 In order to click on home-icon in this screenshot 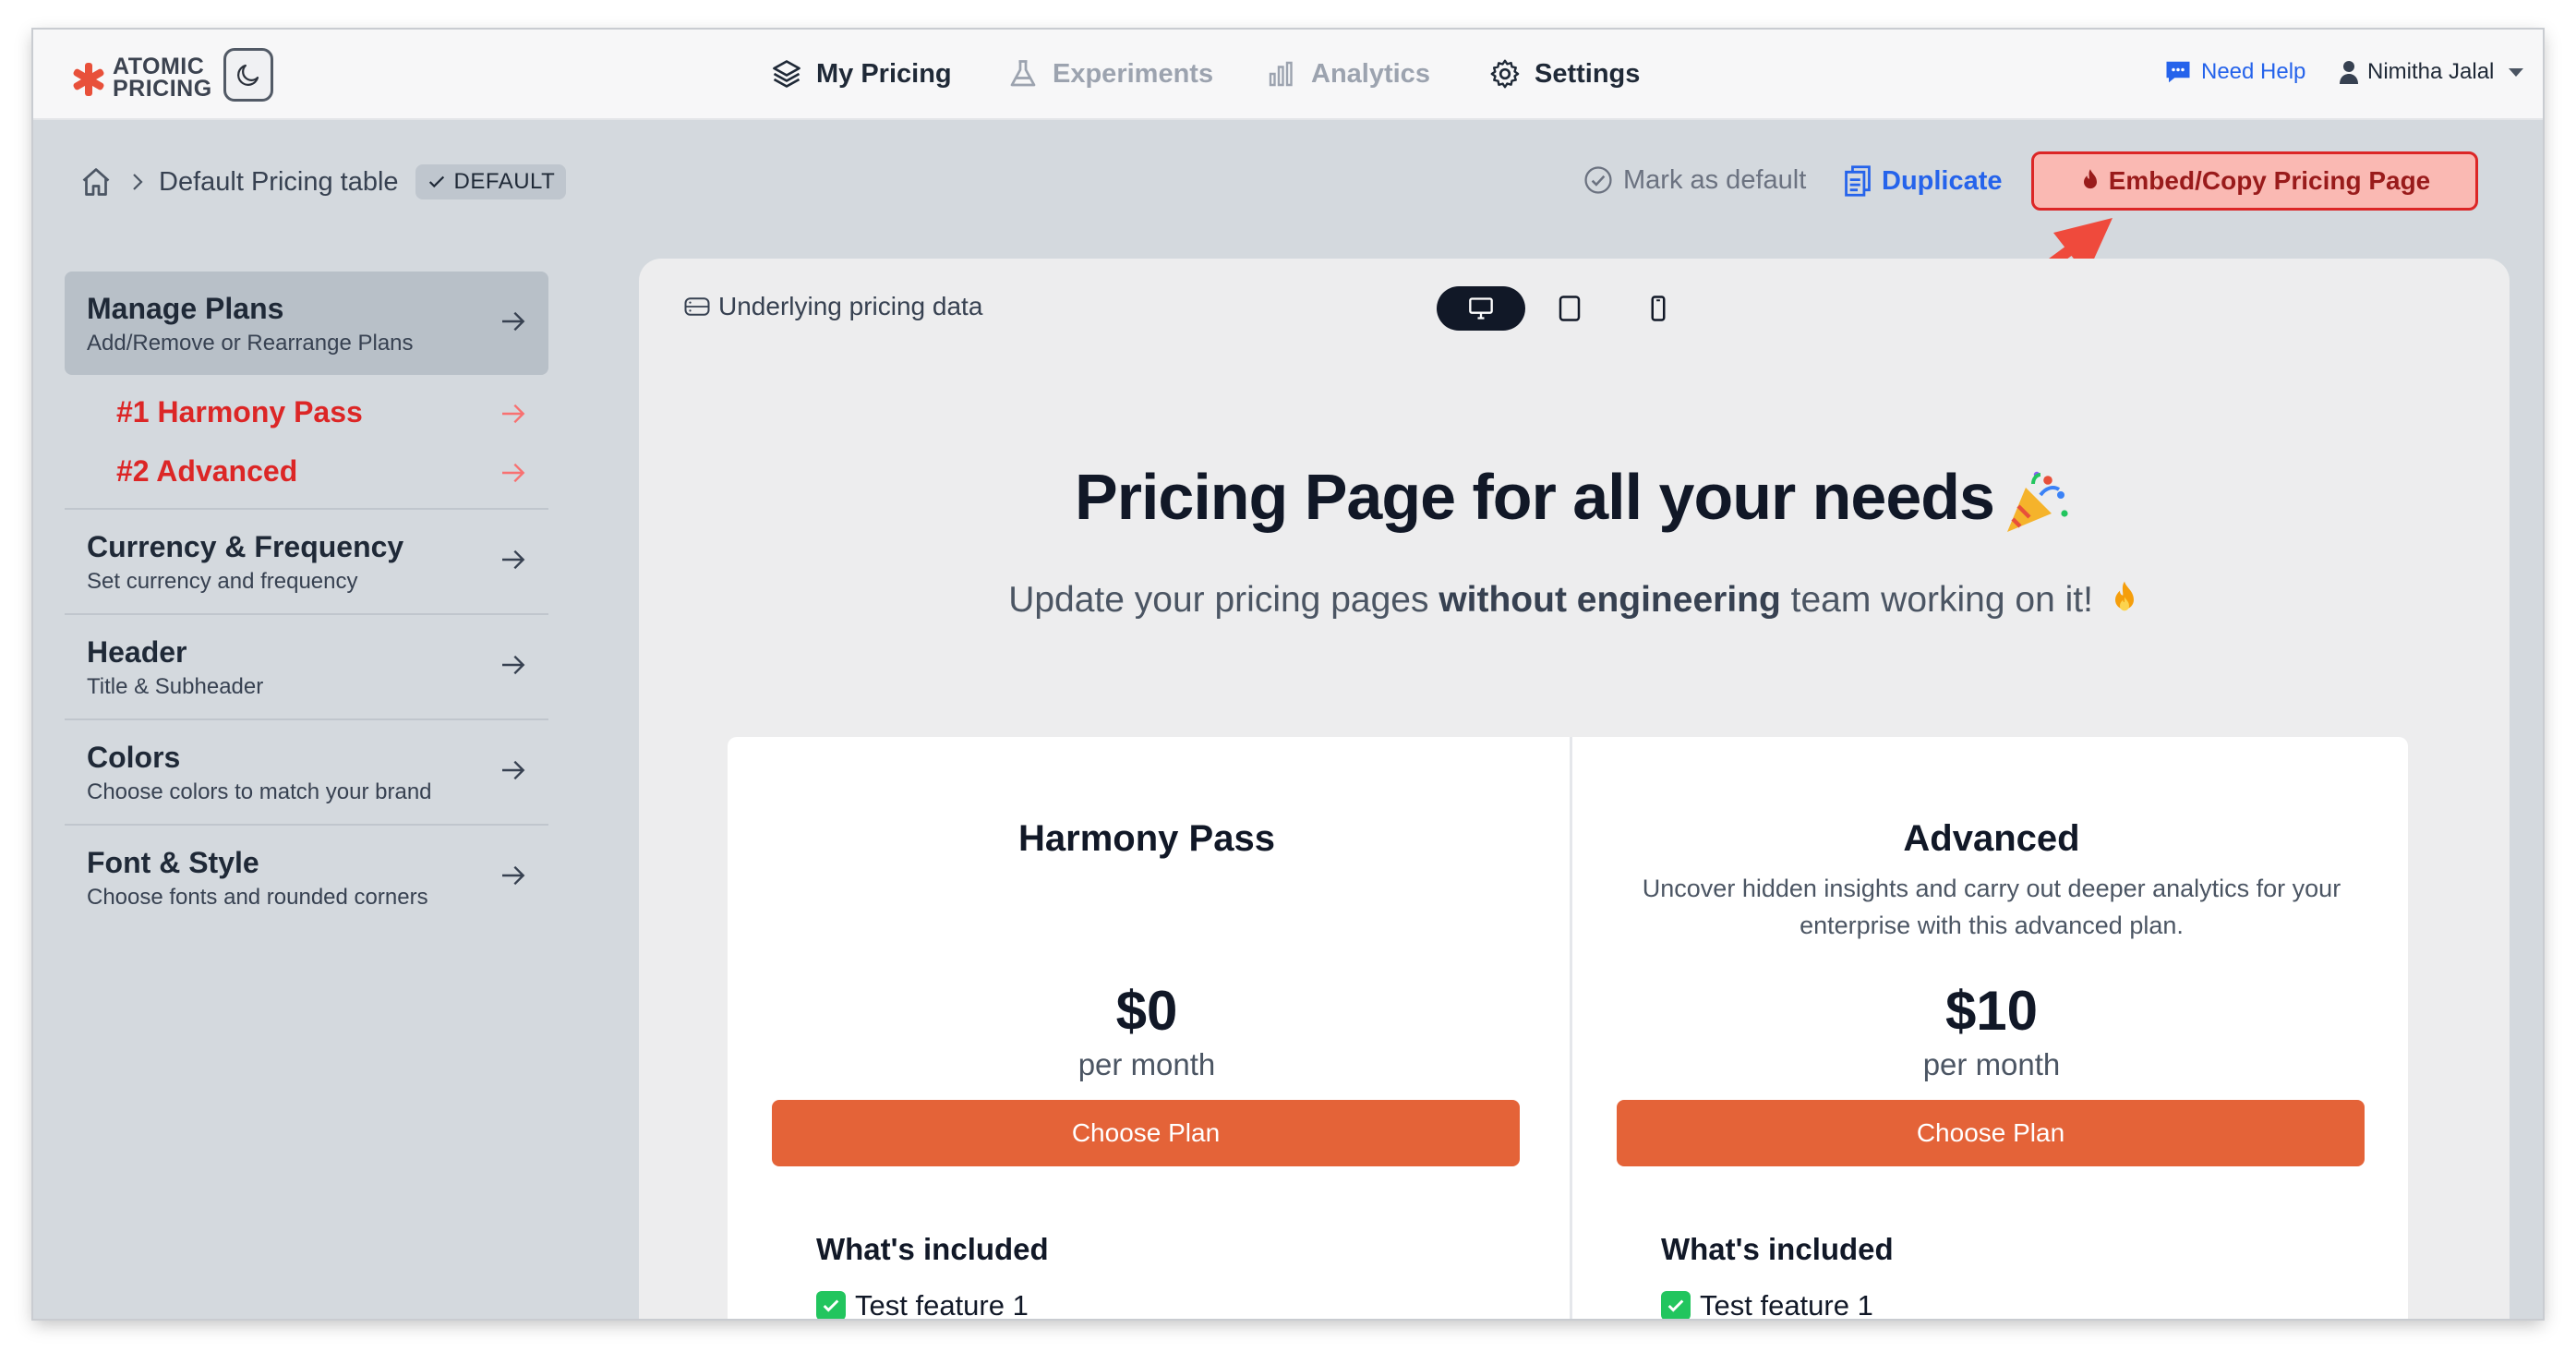, I will do `click(96, 182)`.